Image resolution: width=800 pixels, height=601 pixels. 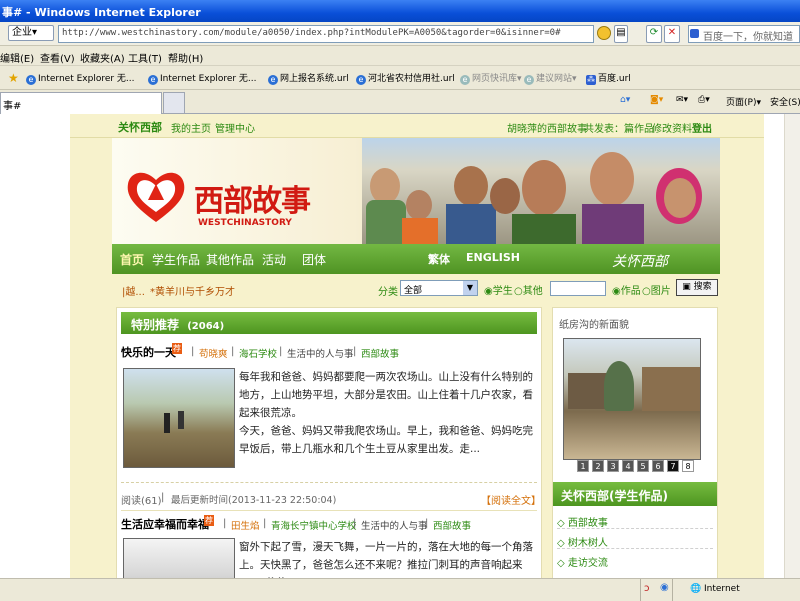 I want to click on favorites-star-icon: ★, so click(x=13, y=78).